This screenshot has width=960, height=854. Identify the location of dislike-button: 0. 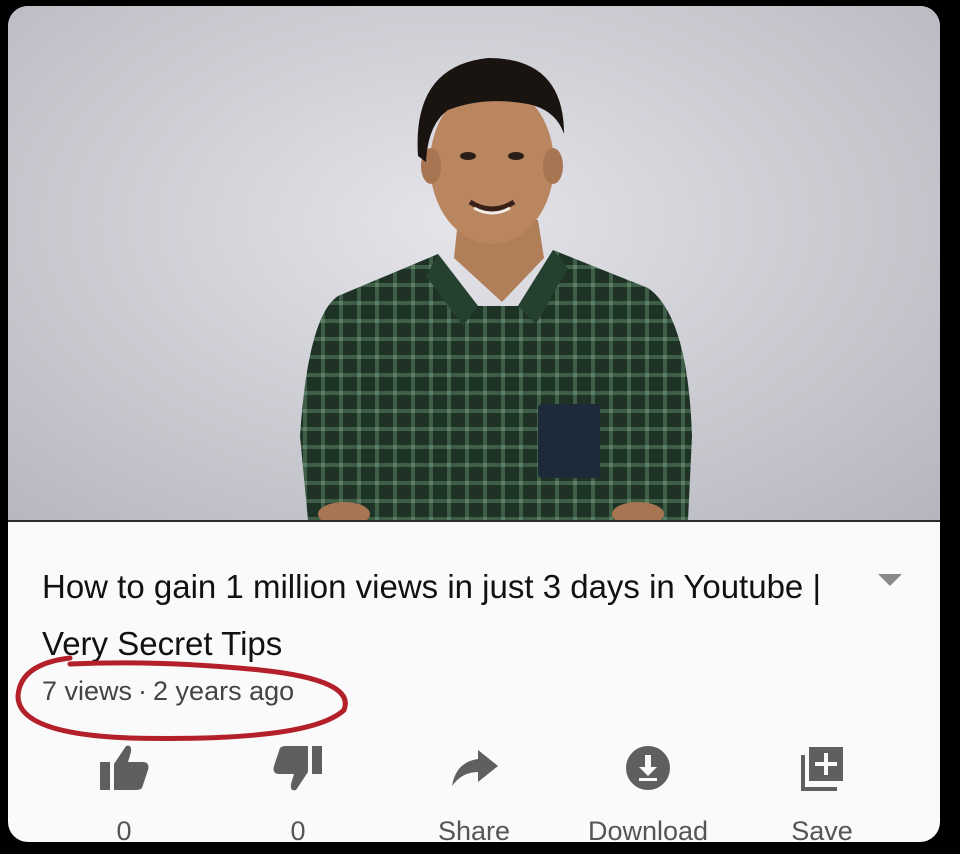
(298, 791).